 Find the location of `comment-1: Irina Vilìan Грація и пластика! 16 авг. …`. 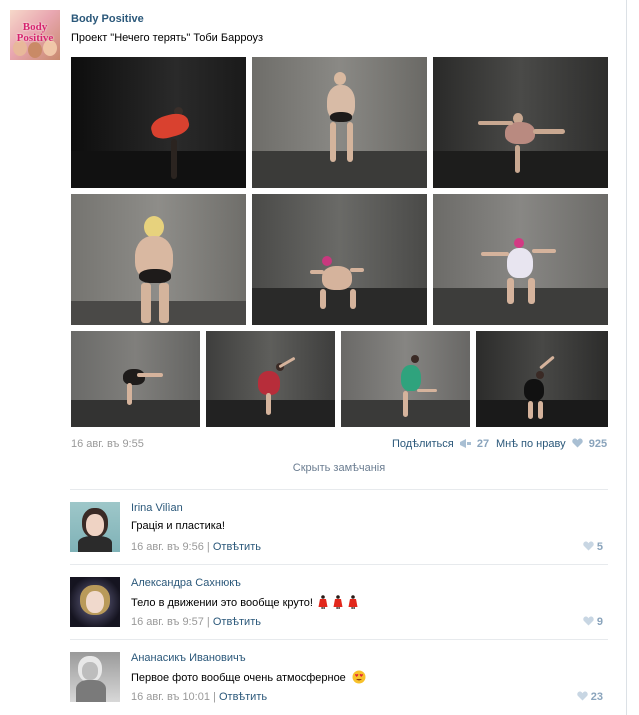

comment-1: Irina Vilìan Грація и пластика! 16 авг. … is located at coordinates (339, 532).